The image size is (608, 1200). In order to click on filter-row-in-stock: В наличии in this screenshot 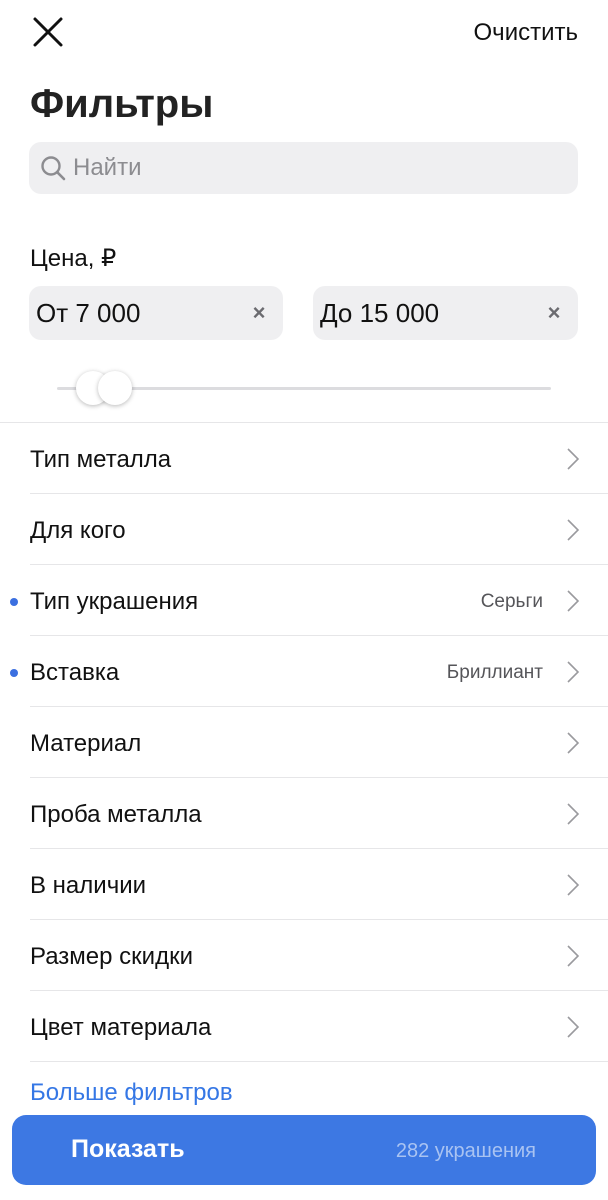, I will do `click(319, 884)`.